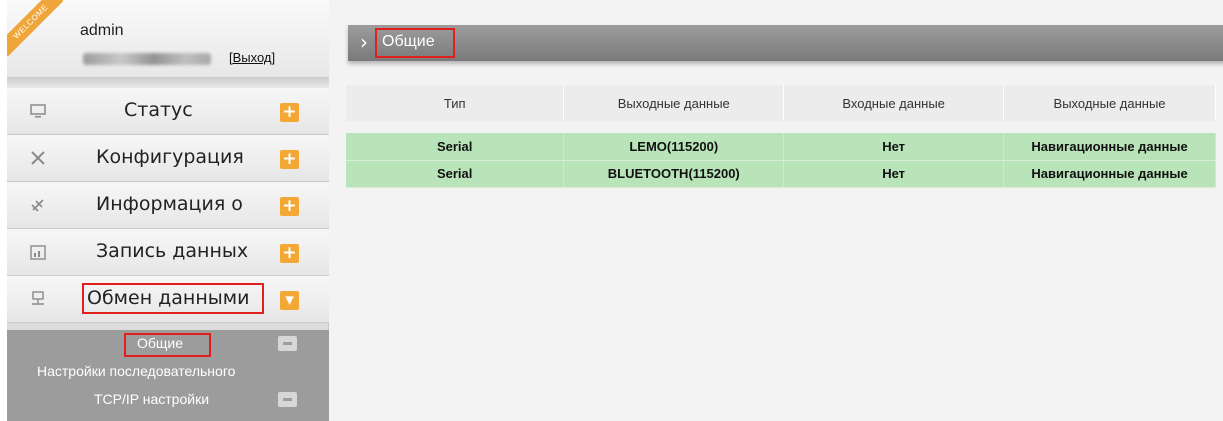 Image resolution: width=1223 pixels, height=421 pixels. I want to click on satellite-icon, so click(38, 205).